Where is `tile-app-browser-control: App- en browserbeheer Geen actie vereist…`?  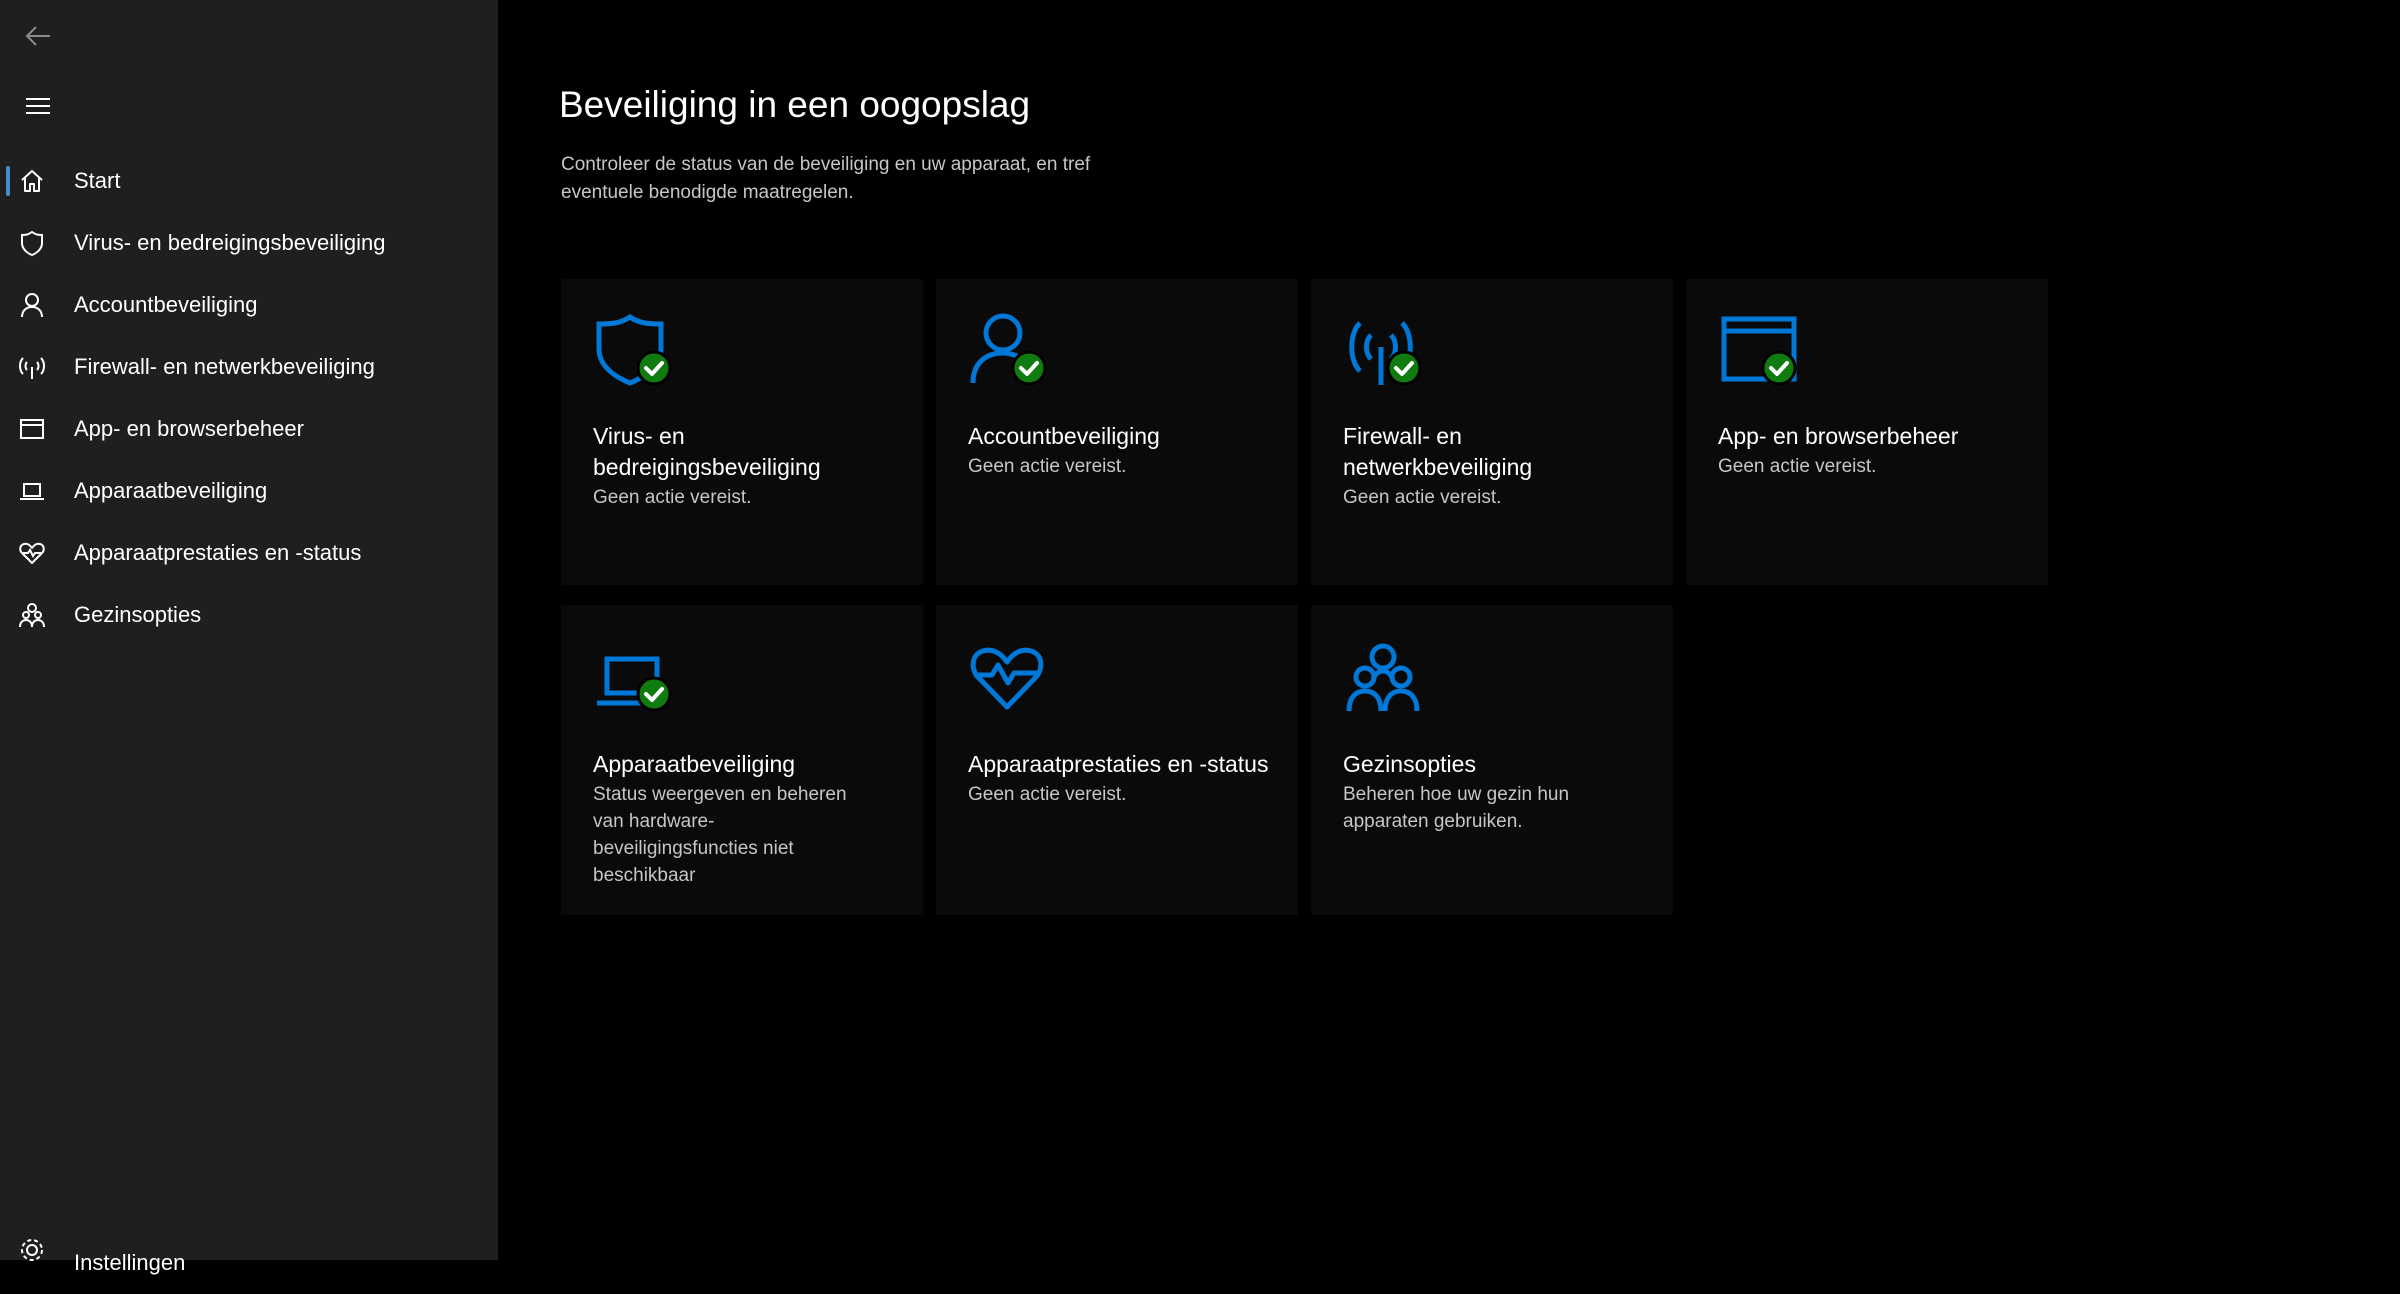
tile-app-browser-control: App- en browserbeheer Geen actie vereist… is located at coordinates (1867, 432).